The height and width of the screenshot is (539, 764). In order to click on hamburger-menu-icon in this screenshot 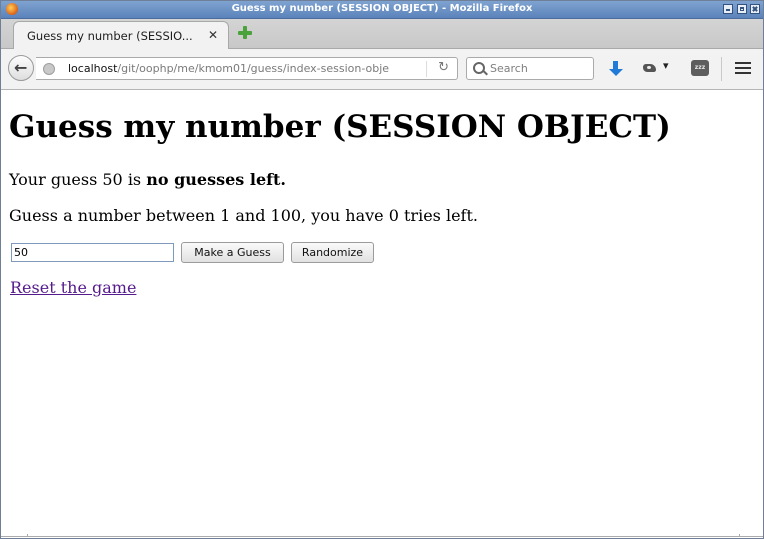, I will do `click(743, 69)`.